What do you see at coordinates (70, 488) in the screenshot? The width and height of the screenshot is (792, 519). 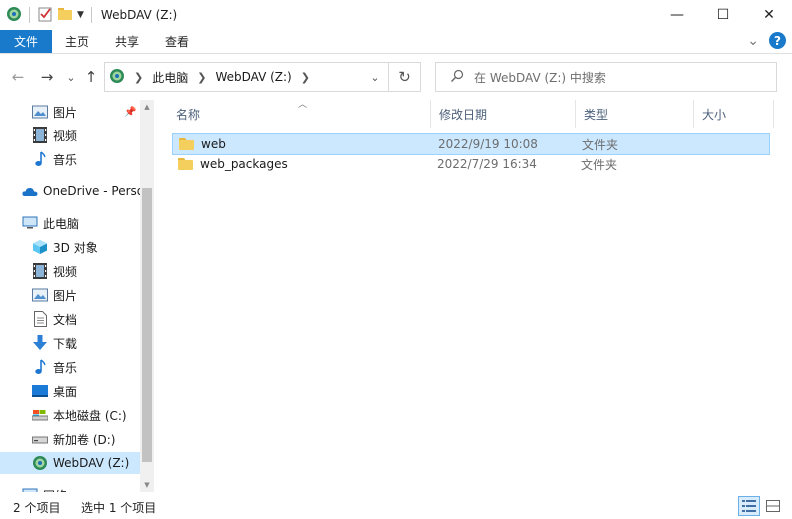 I see `nav-item-network: 网络` at bounding box center [70, 488].